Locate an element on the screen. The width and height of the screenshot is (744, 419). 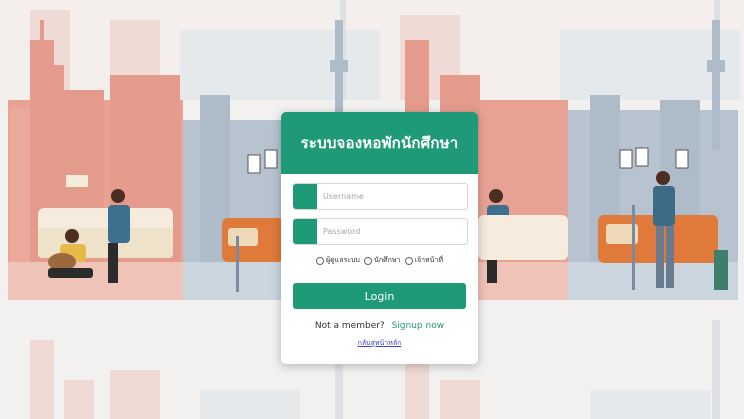
username-field is located at coordinates (380, 196).